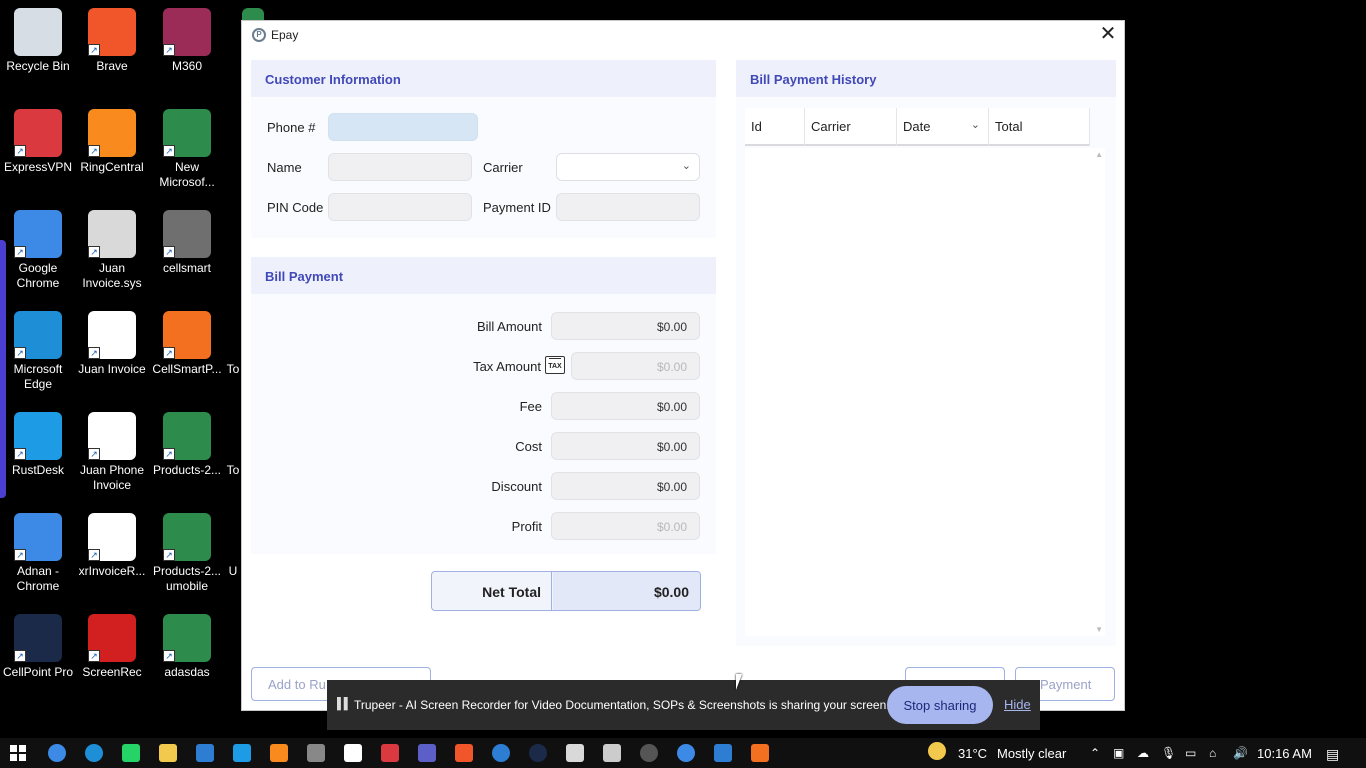  What do you see at coordinates (528, 446) in the screenshot?
I see `cost-label: Cost` at bounding box center [528, 446].